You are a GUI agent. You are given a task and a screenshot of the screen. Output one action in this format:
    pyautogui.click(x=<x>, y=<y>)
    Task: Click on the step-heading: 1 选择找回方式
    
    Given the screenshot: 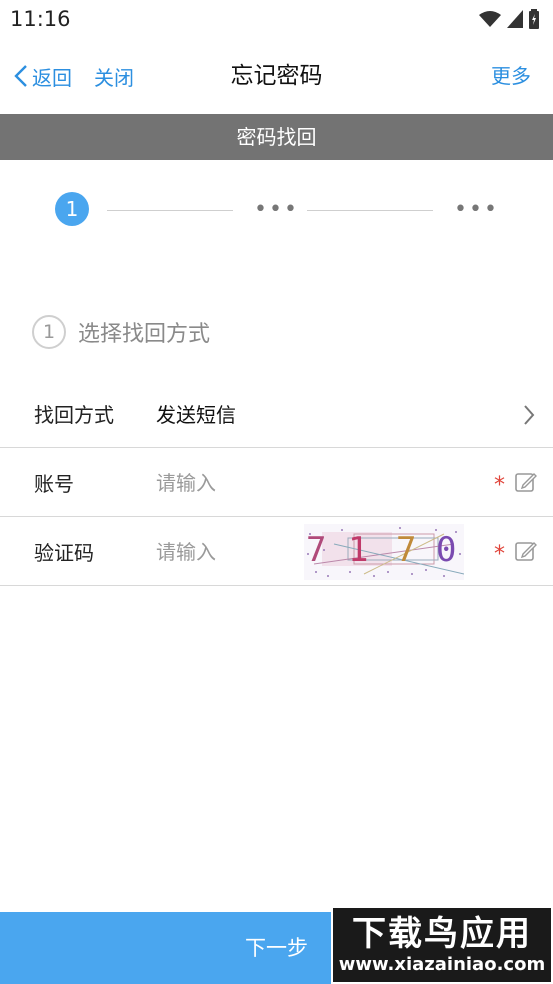 What is the action you would take?
    pyautogui.click(x=121, y=332)
    